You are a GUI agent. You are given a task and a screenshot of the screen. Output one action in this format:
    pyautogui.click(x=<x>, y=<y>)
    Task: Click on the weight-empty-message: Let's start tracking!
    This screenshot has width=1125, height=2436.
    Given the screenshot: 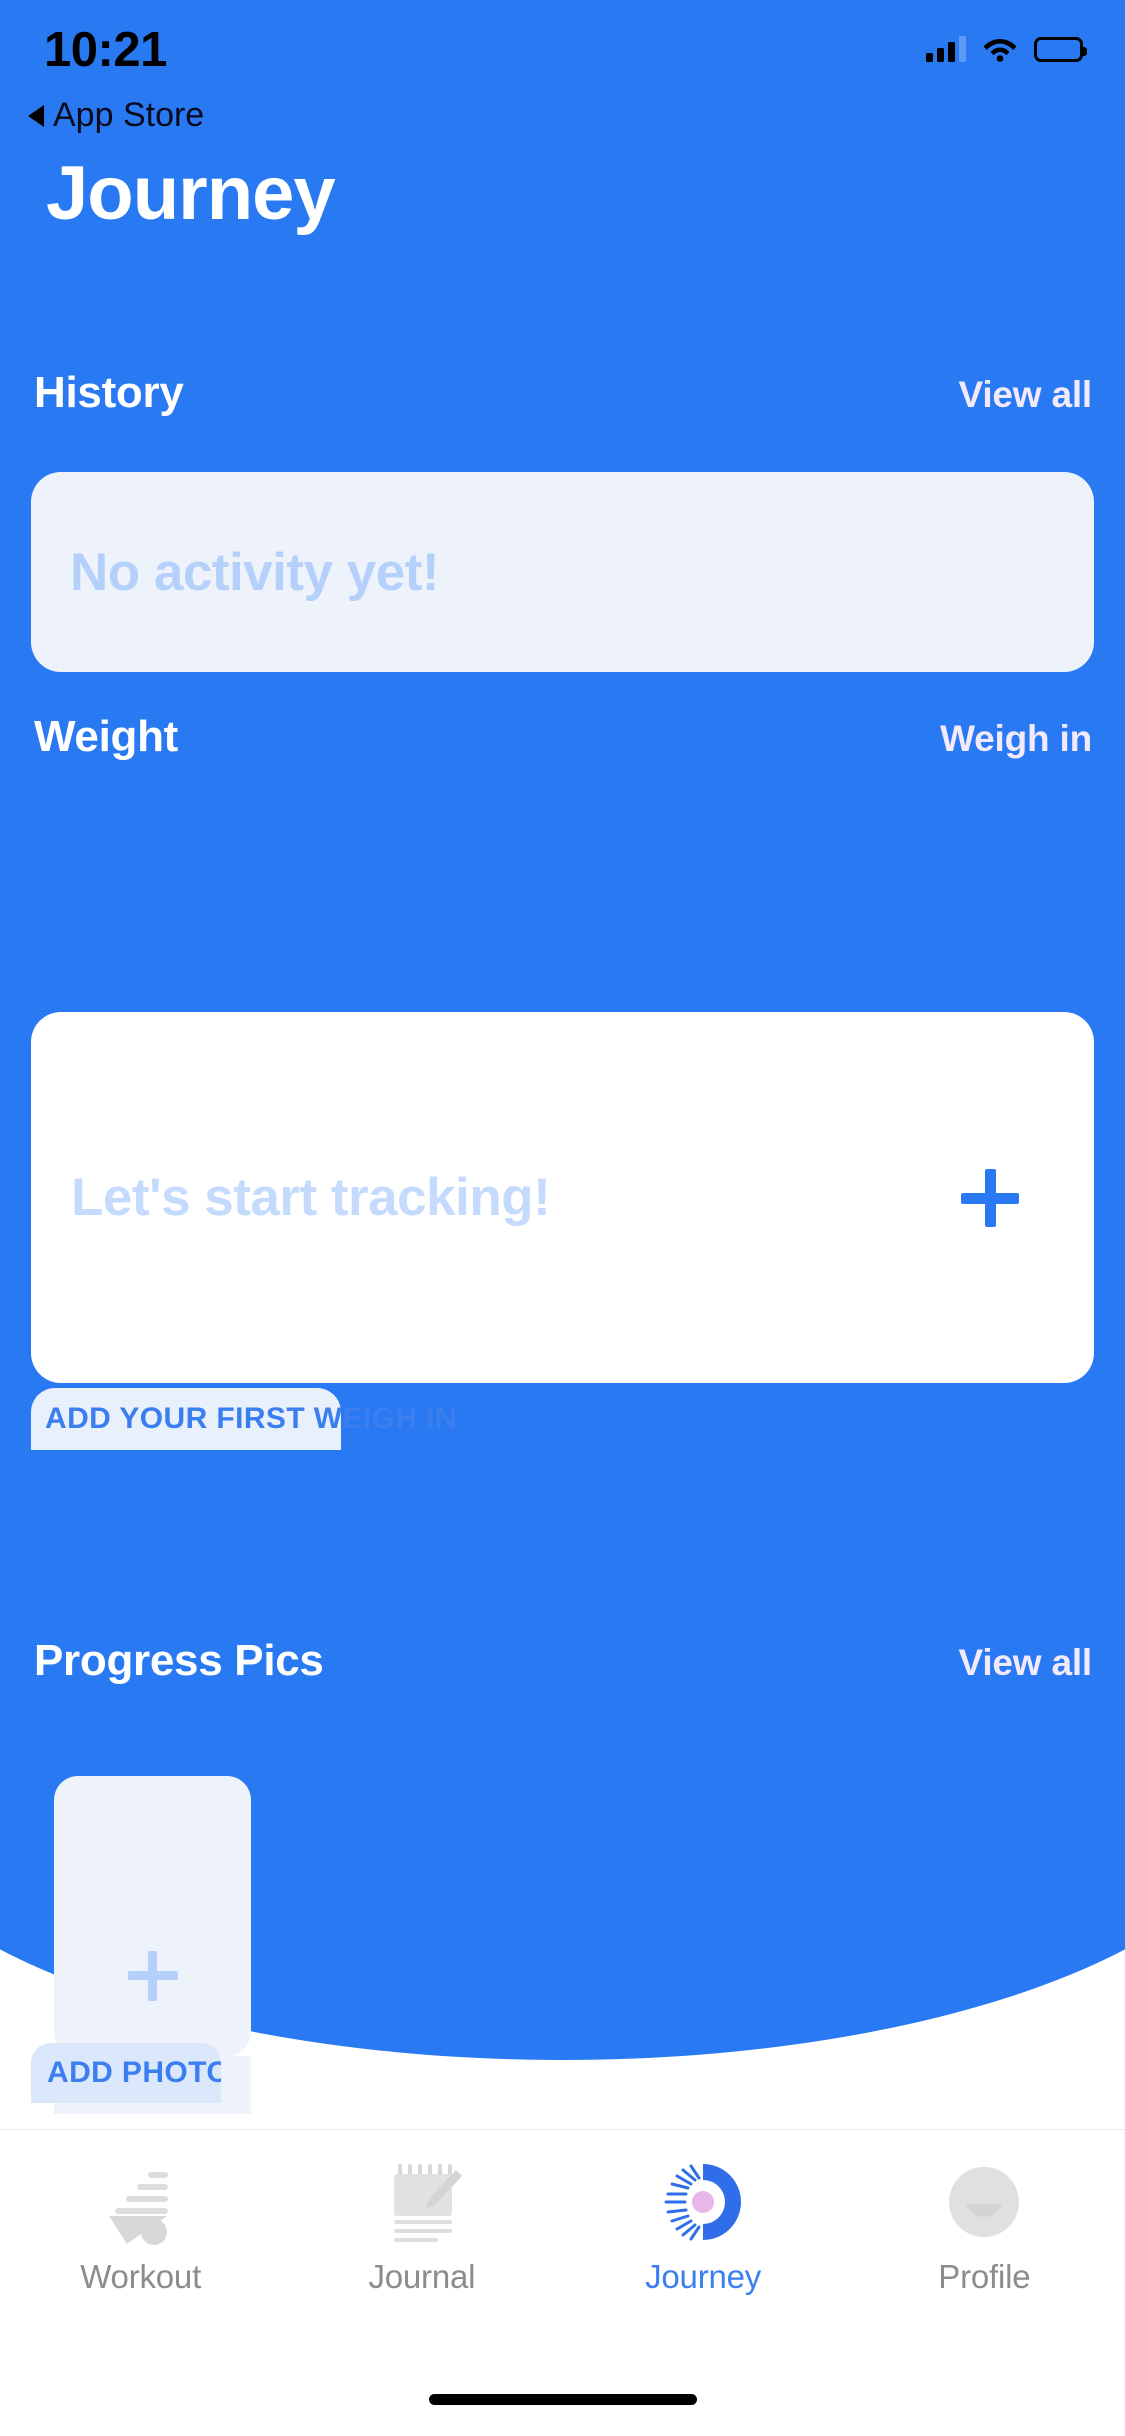 What is the action you would take?
    pyautogui.click(x=311, y=1197)
    